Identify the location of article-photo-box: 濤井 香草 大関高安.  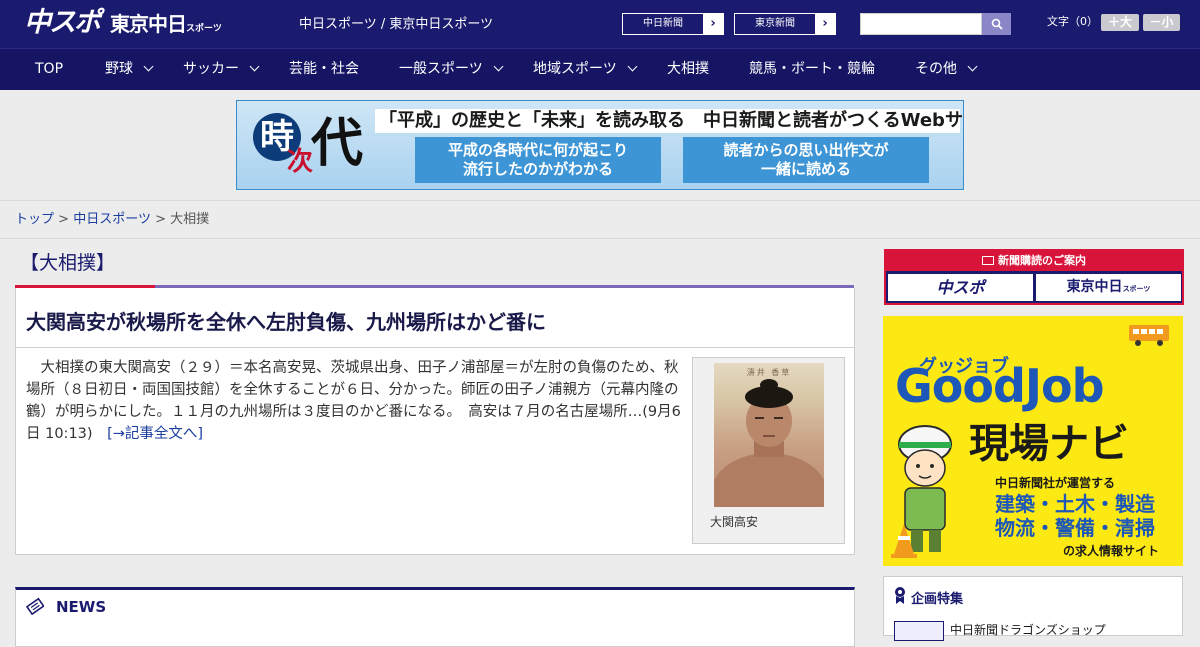
(768, 450).